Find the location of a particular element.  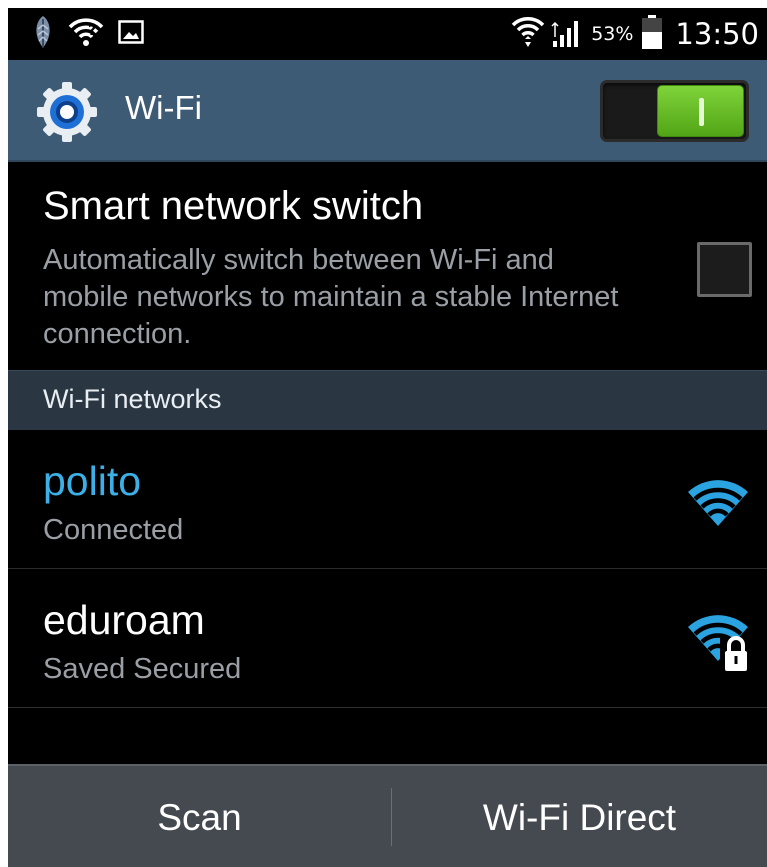

clock: 13:50 is located at coordinates (717, 34).